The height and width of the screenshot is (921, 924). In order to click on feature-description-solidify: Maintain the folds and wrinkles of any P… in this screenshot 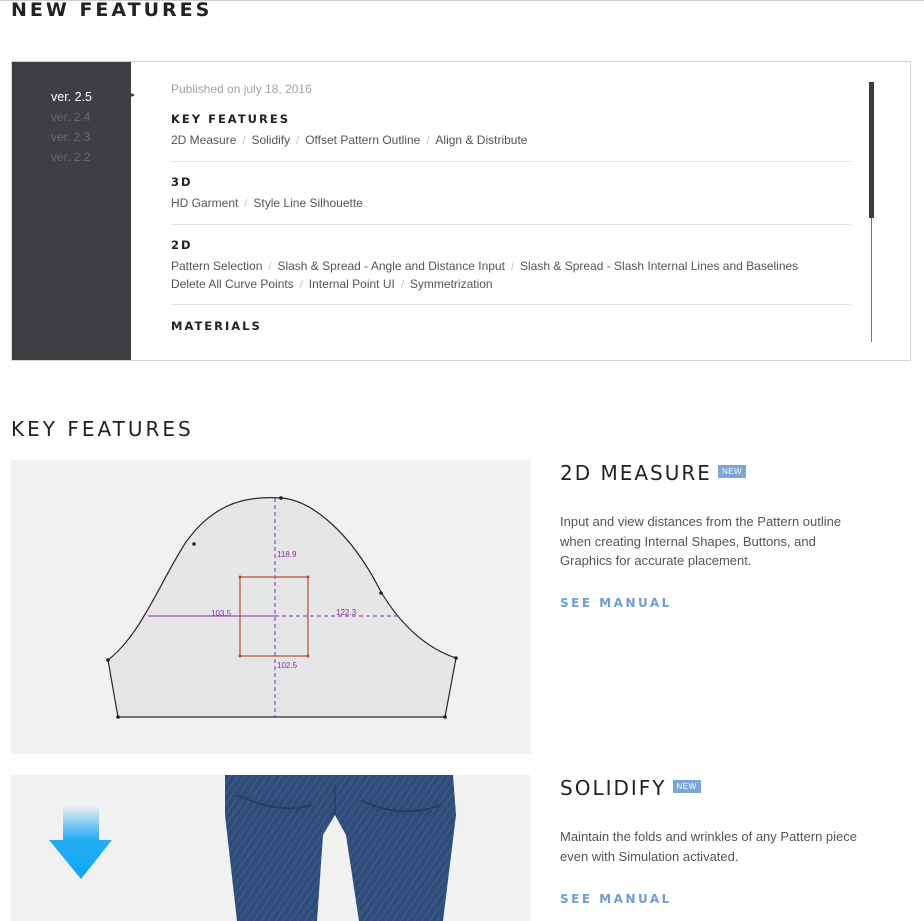, I will do `click(709, 846)`.